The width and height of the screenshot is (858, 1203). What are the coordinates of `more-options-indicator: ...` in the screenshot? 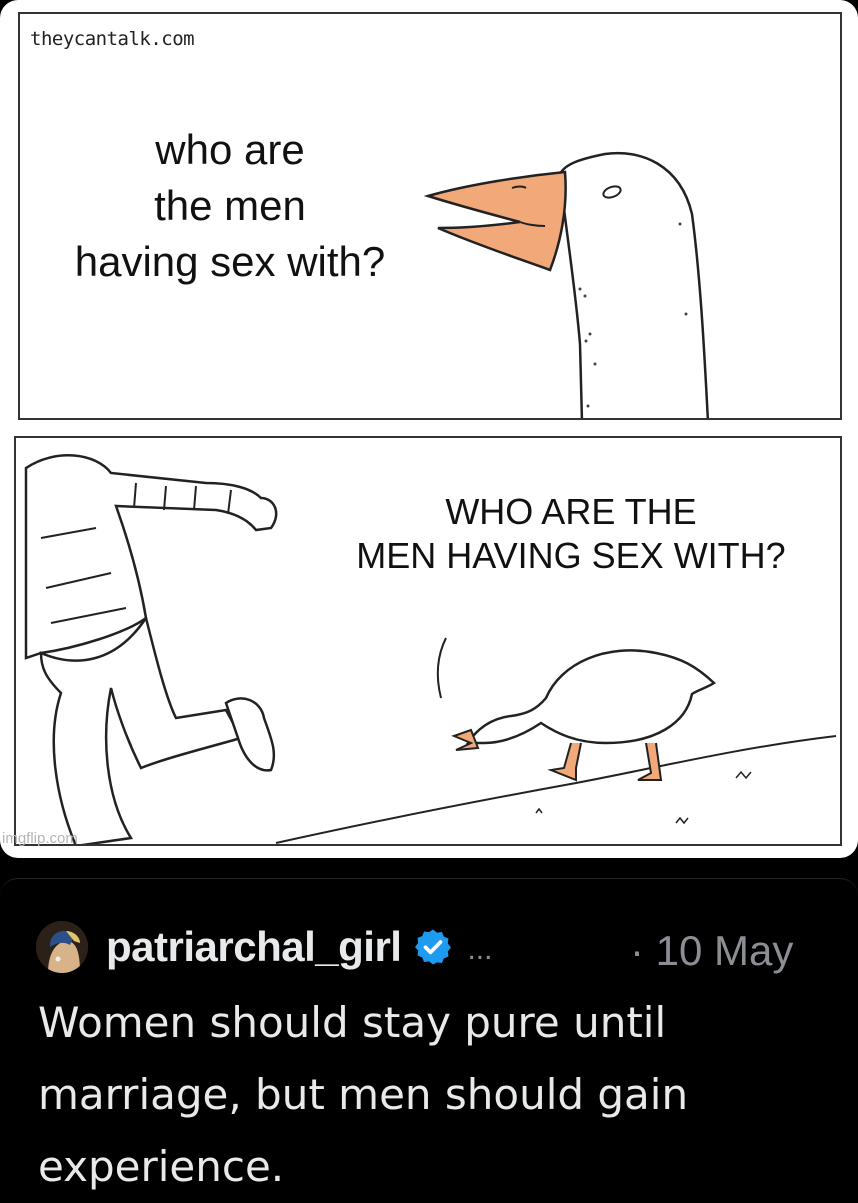 It's located at (480, 949).